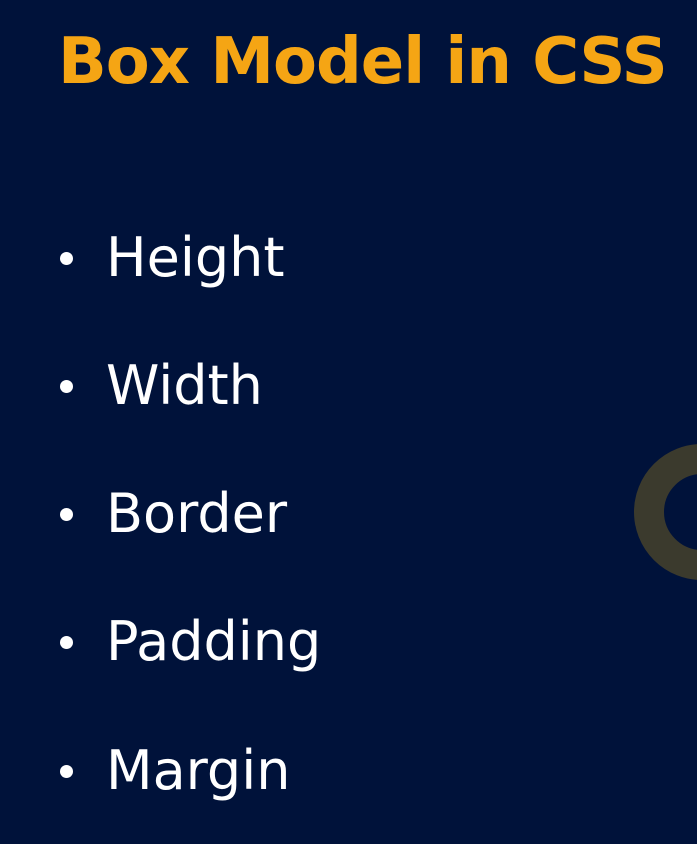 This screenshot has height=844, width=697. I want to click on bullet-label: Margin, so click(198, 770).